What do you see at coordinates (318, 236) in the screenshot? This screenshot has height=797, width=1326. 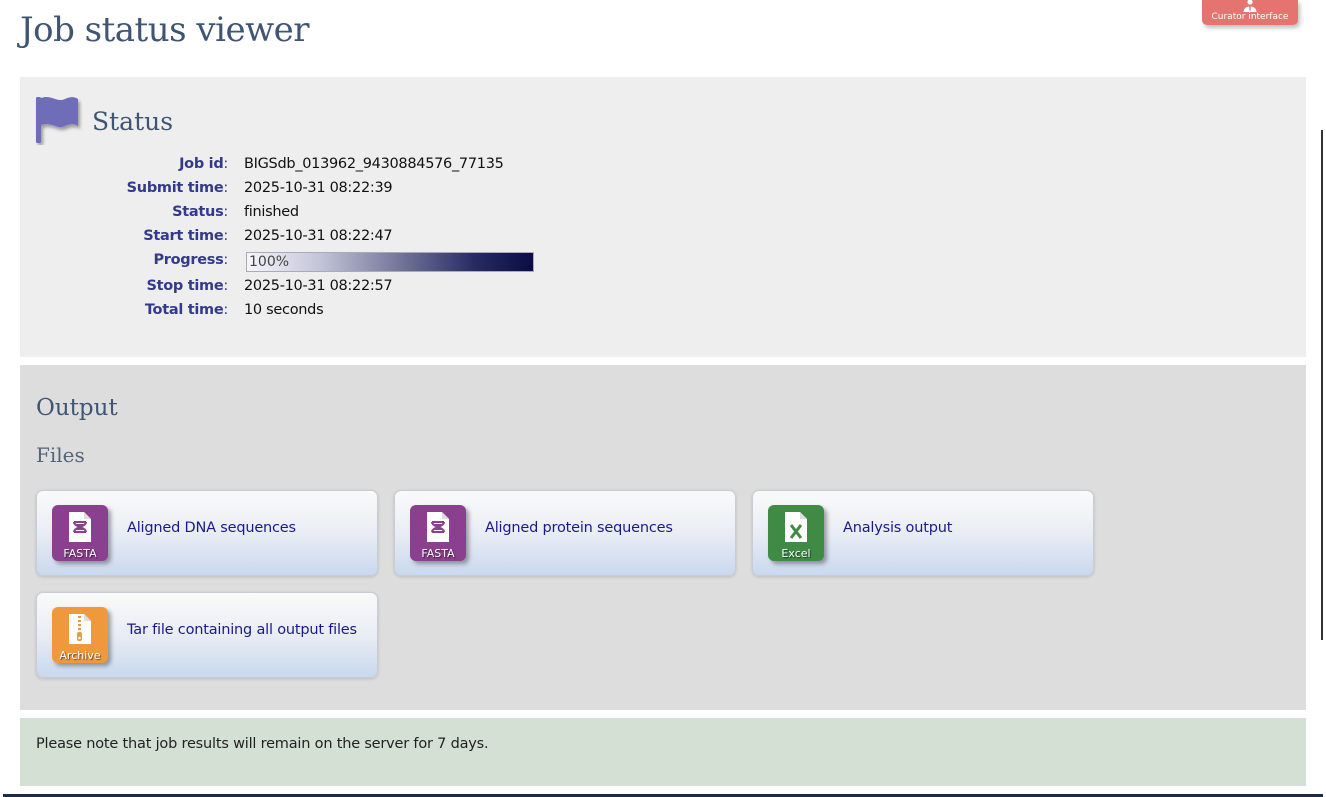 I see `start-time-value: 2025-10-31 08:22:47` at bounding box center [318, 236].